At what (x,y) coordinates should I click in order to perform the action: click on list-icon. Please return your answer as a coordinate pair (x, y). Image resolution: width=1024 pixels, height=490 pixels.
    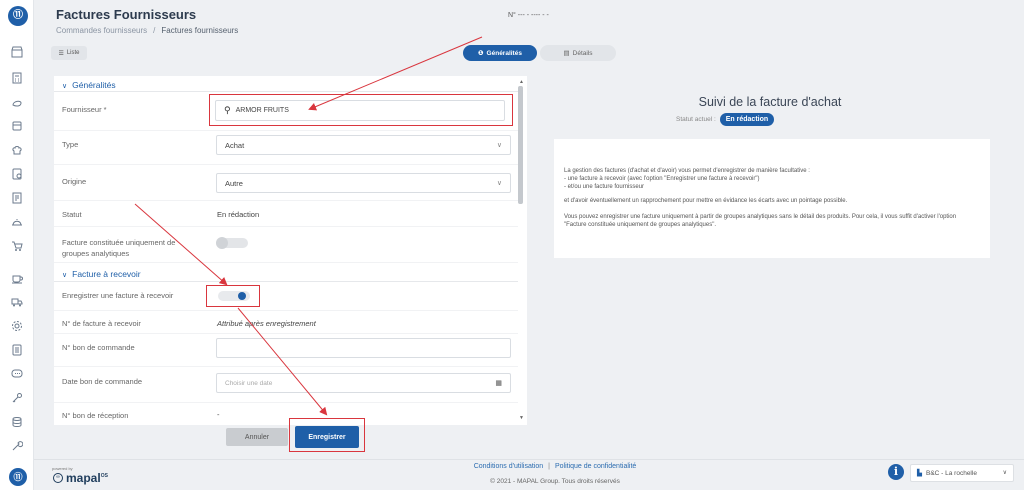
    Looking at the image, I should click on (17, 350).